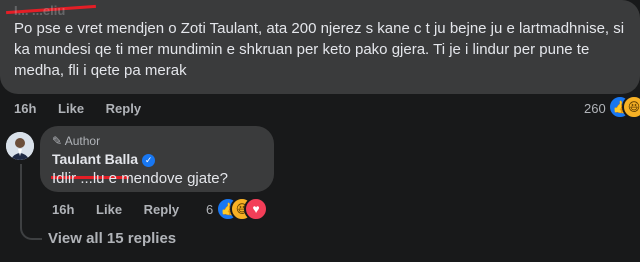 The width and height of the screenshot is (640, 262). I want to click on reply-author-name: Taulant Balla ✓, so click(104, 159).